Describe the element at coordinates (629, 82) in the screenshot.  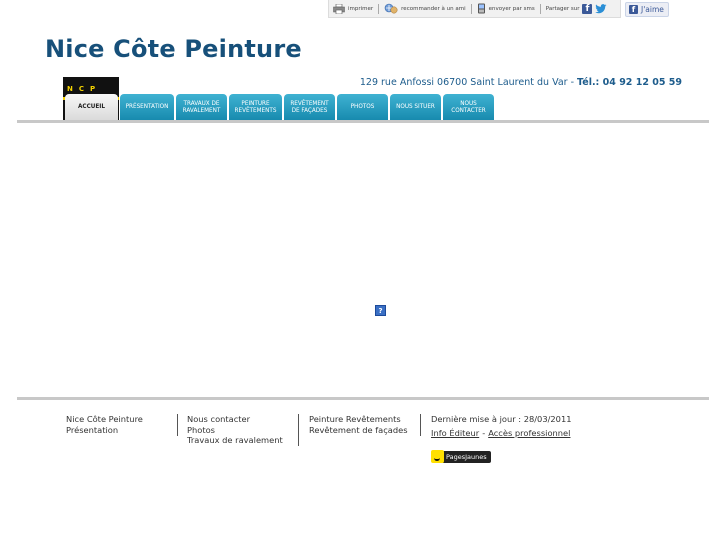
I see `phone-number: Tél.: 04 92 12 05 59` at that location.